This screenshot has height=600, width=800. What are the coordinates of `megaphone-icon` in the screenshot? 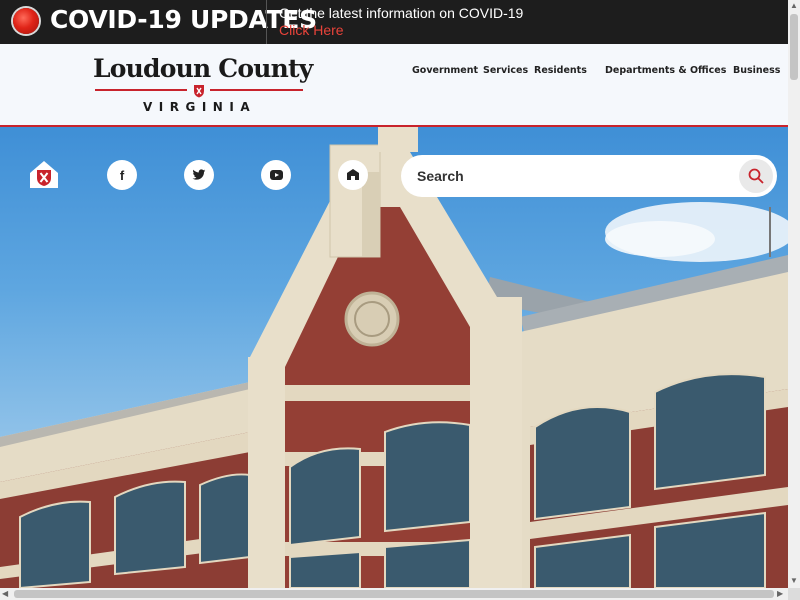 It's located at (353, 174).